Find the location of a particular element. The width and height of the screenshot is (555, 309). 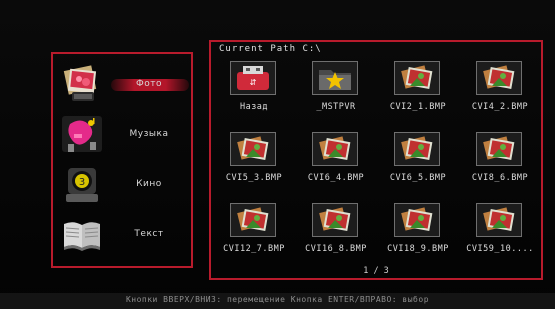

svg-text: 3 is located at coordinates (82, 182).